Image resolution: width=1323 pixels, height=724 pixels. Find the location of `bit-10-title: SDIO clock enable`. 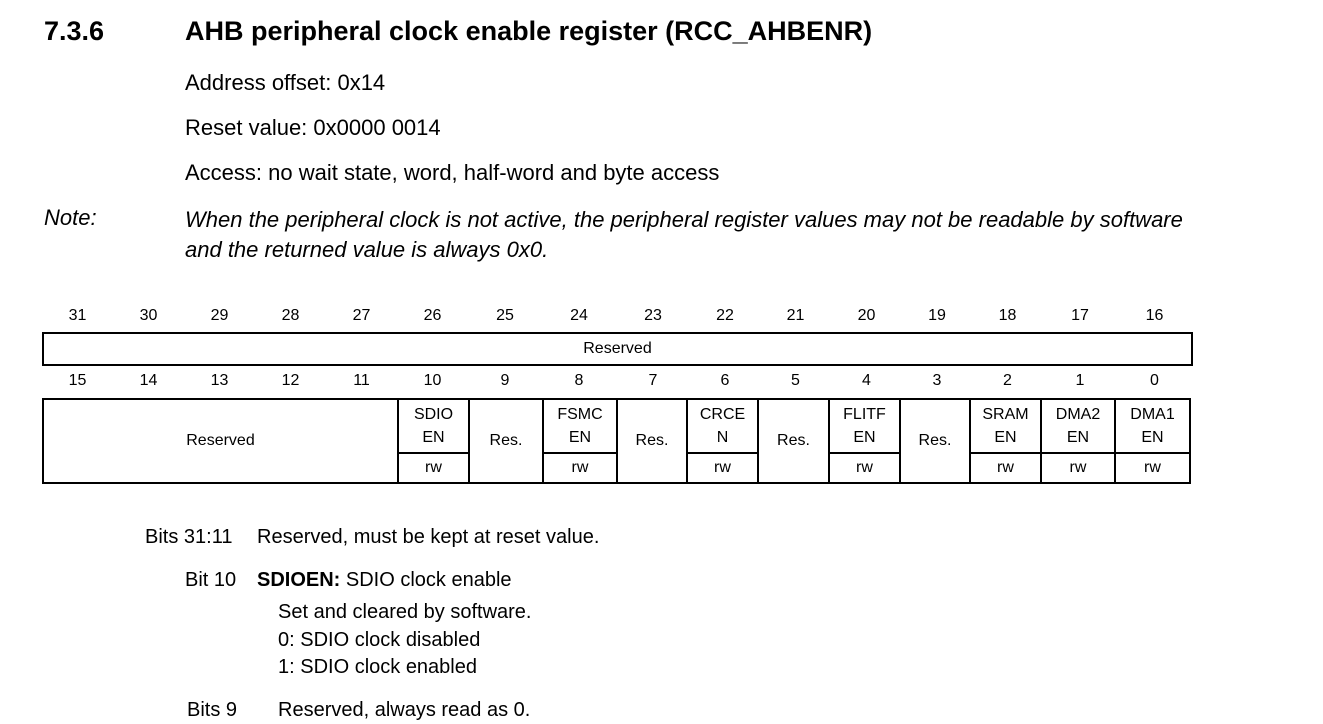

bit-10-title: SDIO clock enable is located at coordinates (426, 580).